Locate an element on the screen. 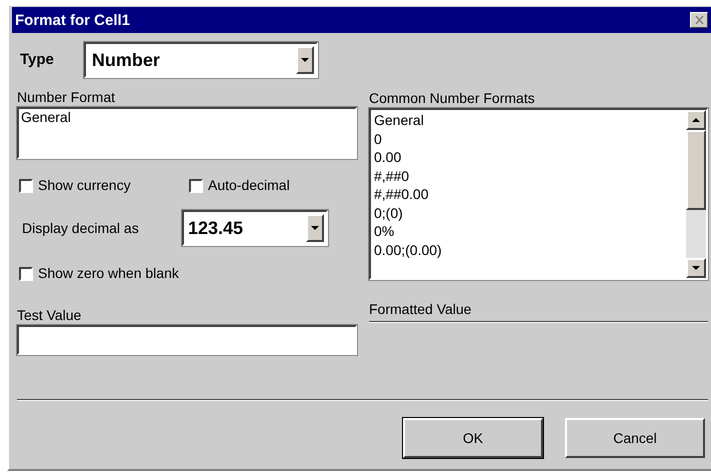 The height and width of the screenshot is (473, 711). caret-up-icon is located at coordinates (696, 120).